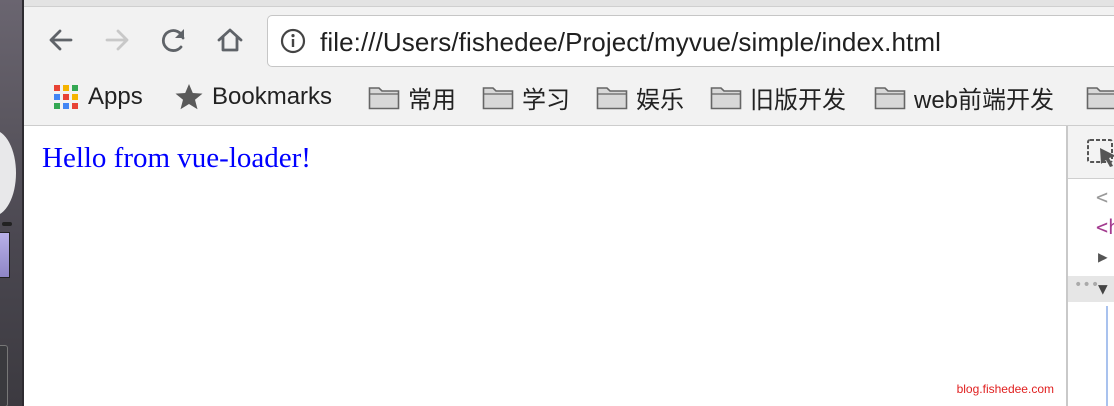 The height and width of the screenshot is (406, 1114). Describe the element at coordinates (293, 41) in the screenshot. I see `info-circle-icon` at that location.